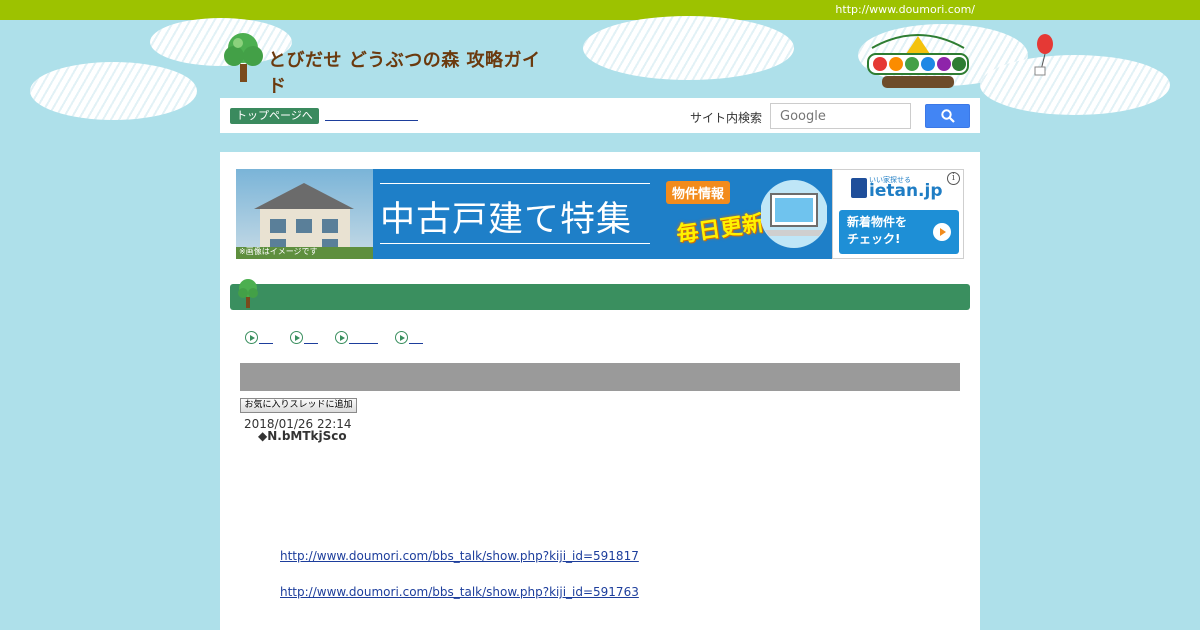 The image size is (1200, 630). Describe the element at coordinates (840, 116) in the screenshot. I see `search-input` at that location.